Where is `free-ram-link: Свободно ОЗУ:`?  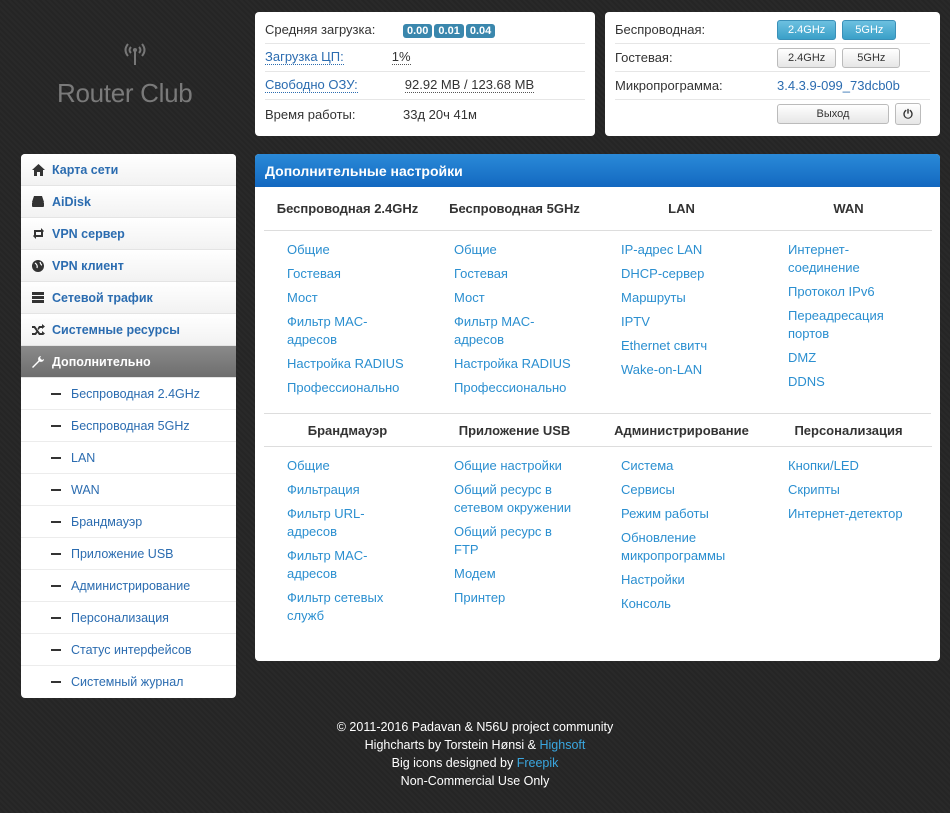 free-ram-link: Свободно ОЗУ: is located at coordinates (311, 85).